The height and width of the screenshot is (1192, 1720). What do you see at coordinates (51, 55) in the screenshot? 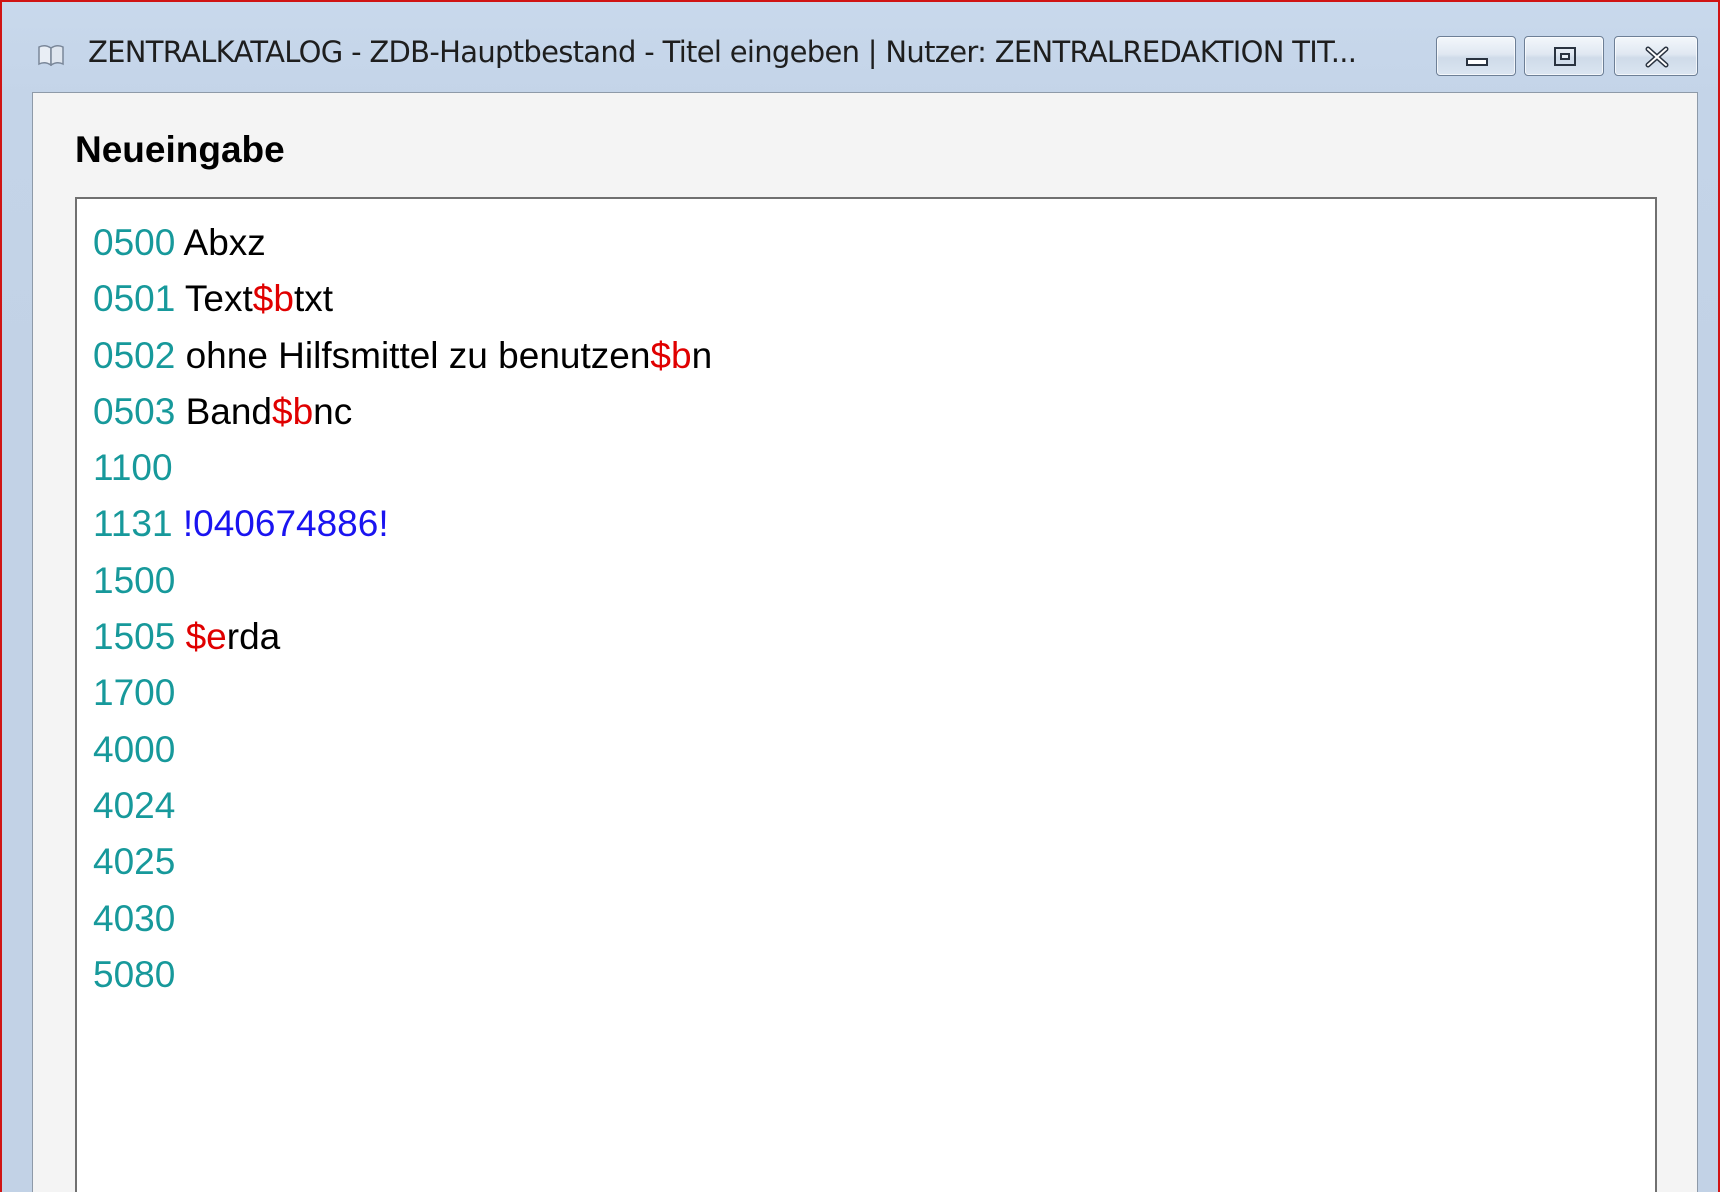
I see `book-icon` at bounding box center [51, 55].